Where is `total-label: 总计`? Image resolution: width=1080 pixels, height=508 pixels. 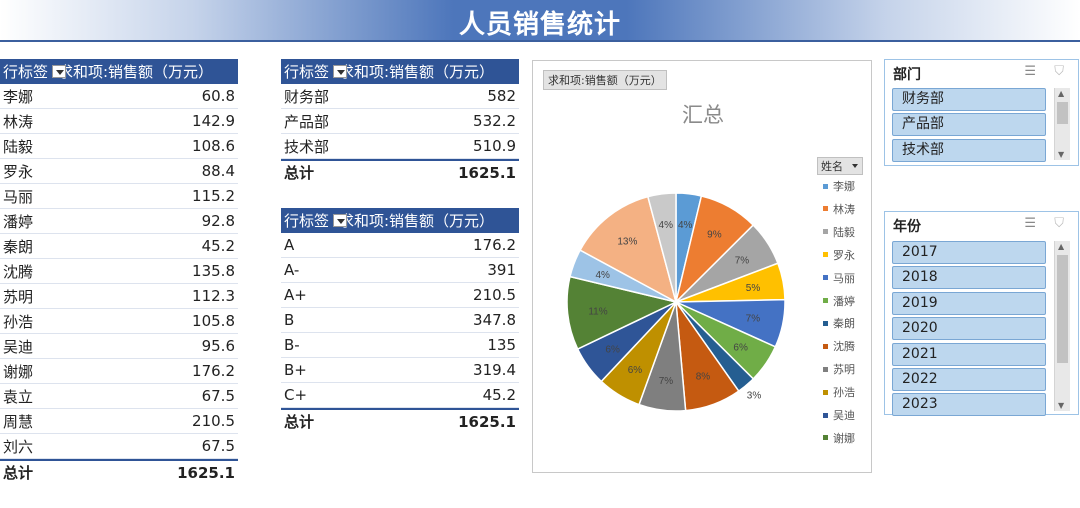
total-label: 总计 is located at coordinates (299, 173).